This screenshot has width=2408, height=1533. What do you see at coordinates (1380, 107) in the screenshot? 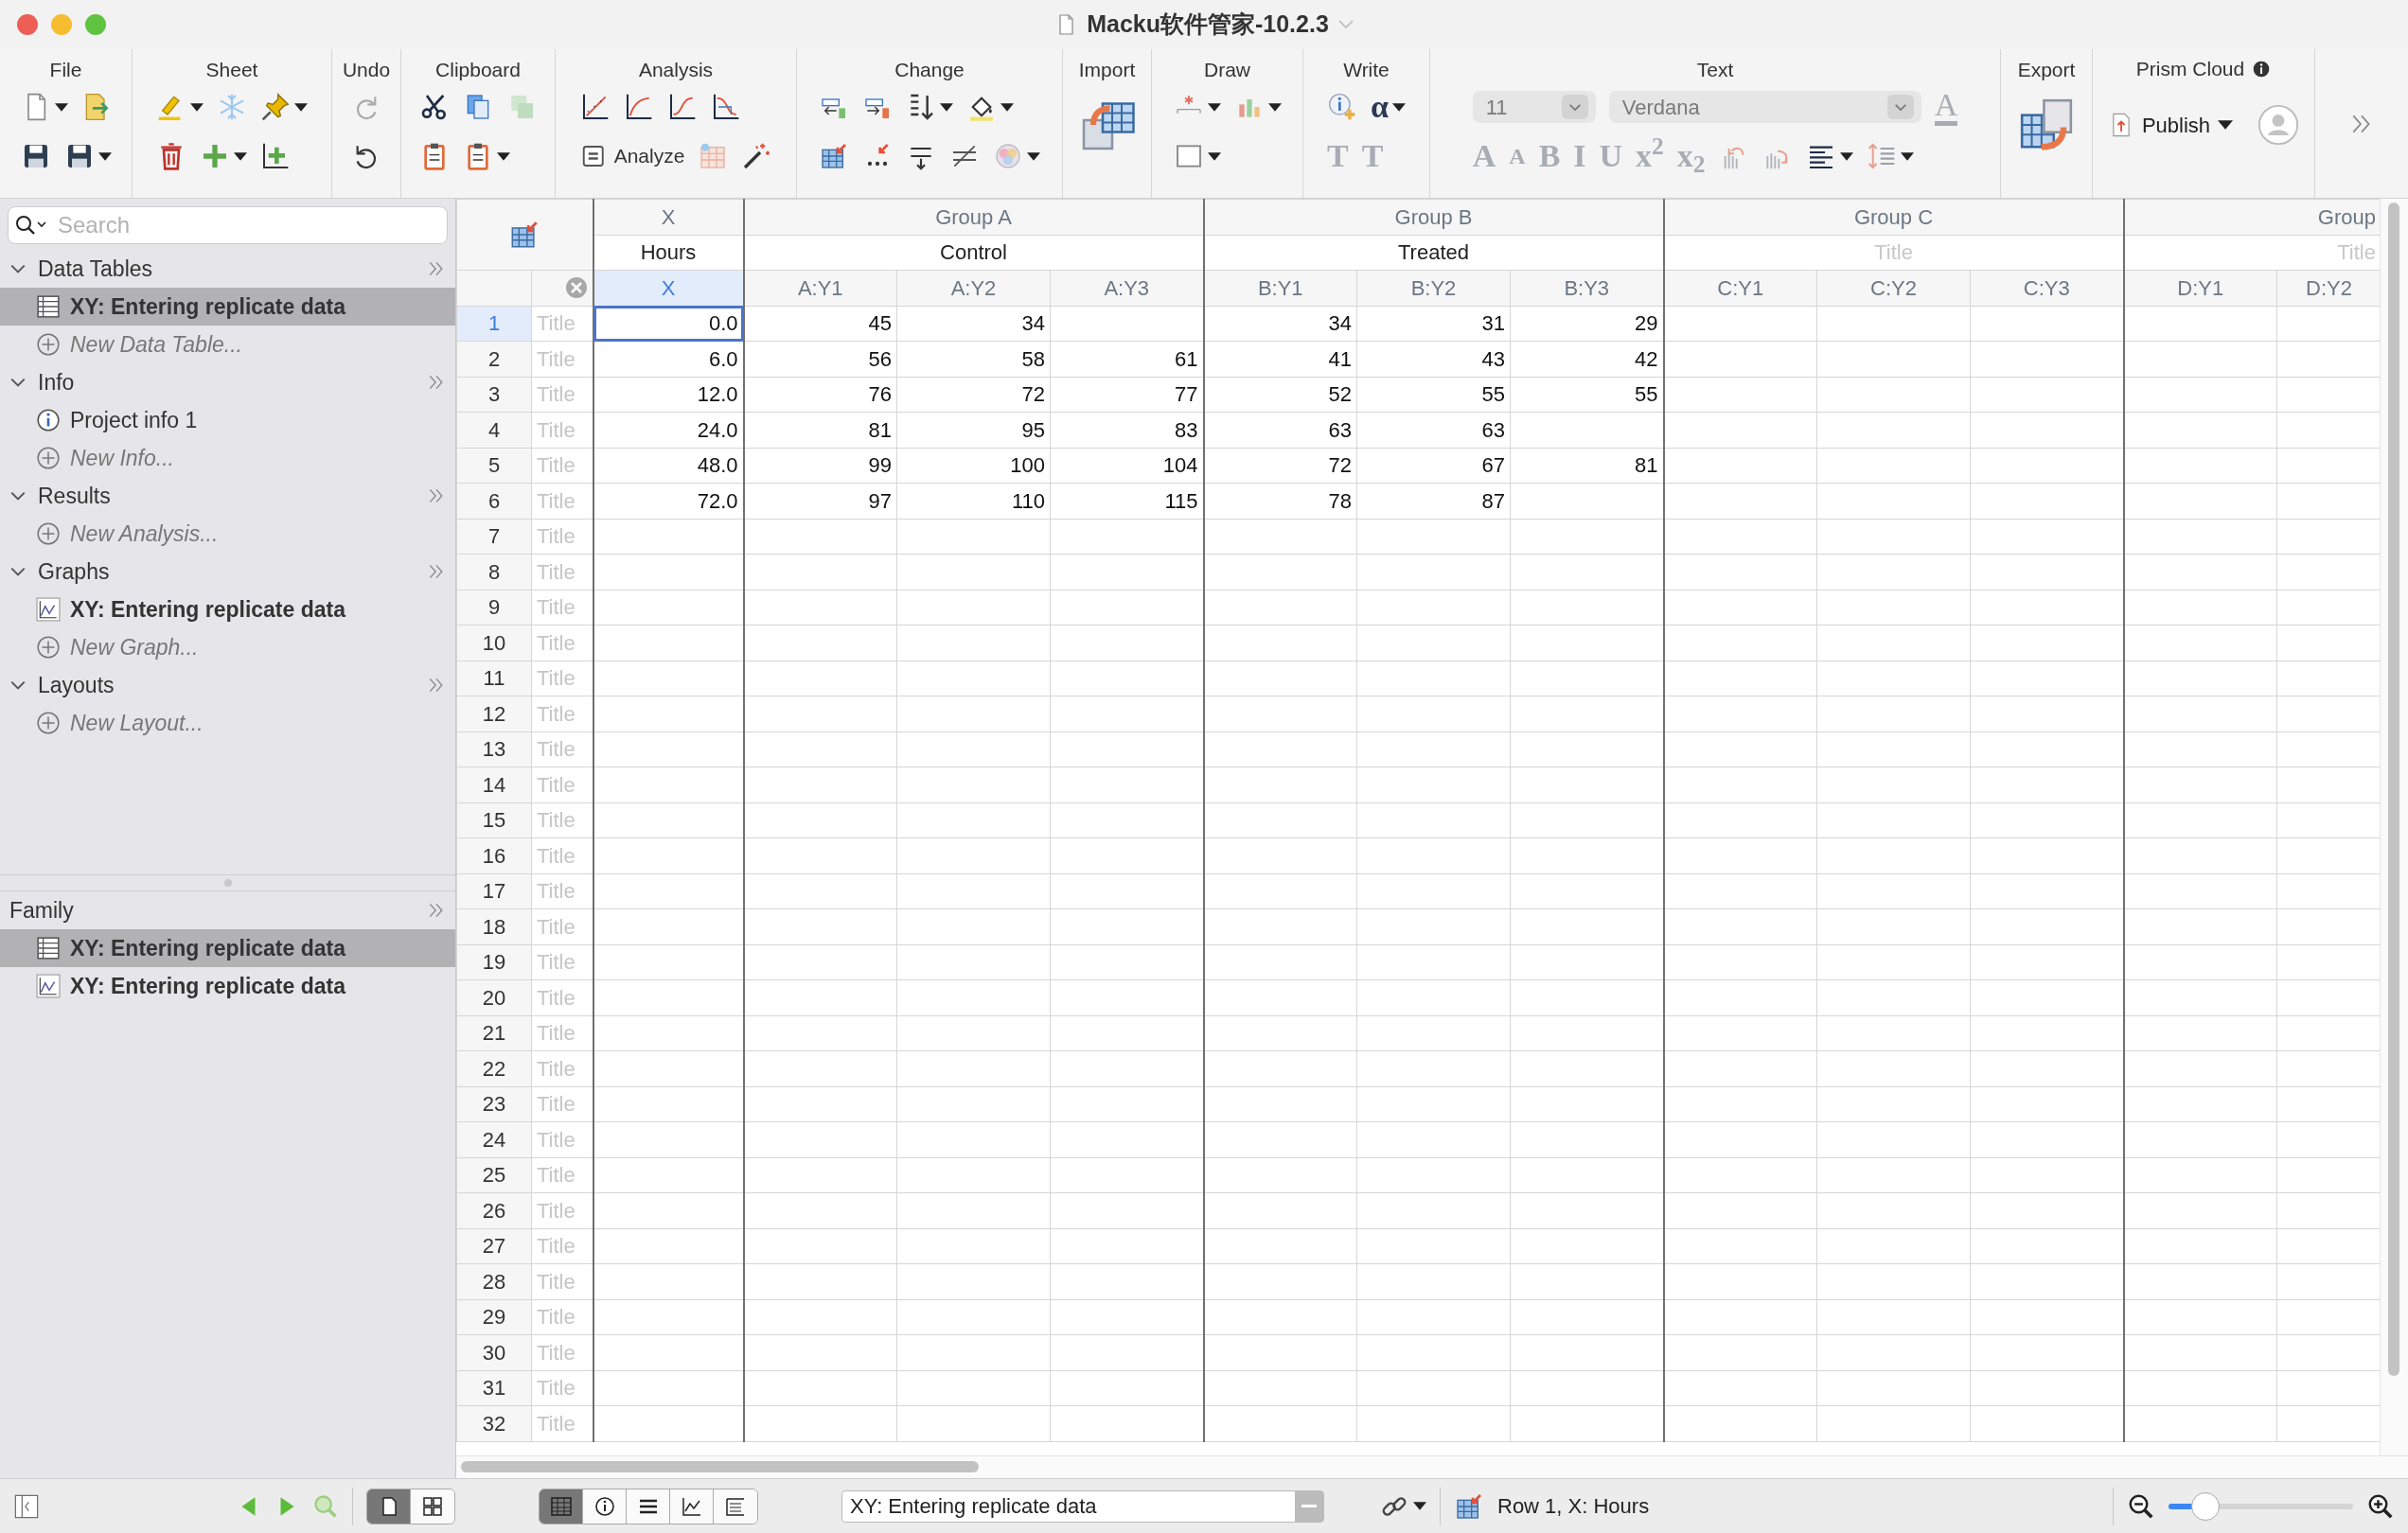
I see `format-button: α` at bounding box center [1380, 107].